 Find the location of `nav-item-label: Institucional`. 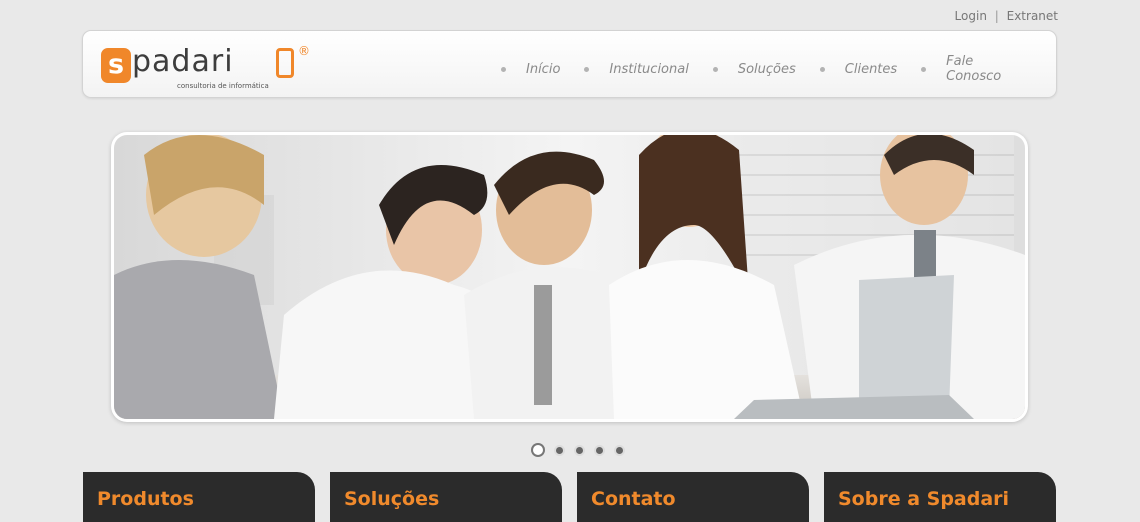

nav-item-label: Institucional is located at coordinates (649, 69).